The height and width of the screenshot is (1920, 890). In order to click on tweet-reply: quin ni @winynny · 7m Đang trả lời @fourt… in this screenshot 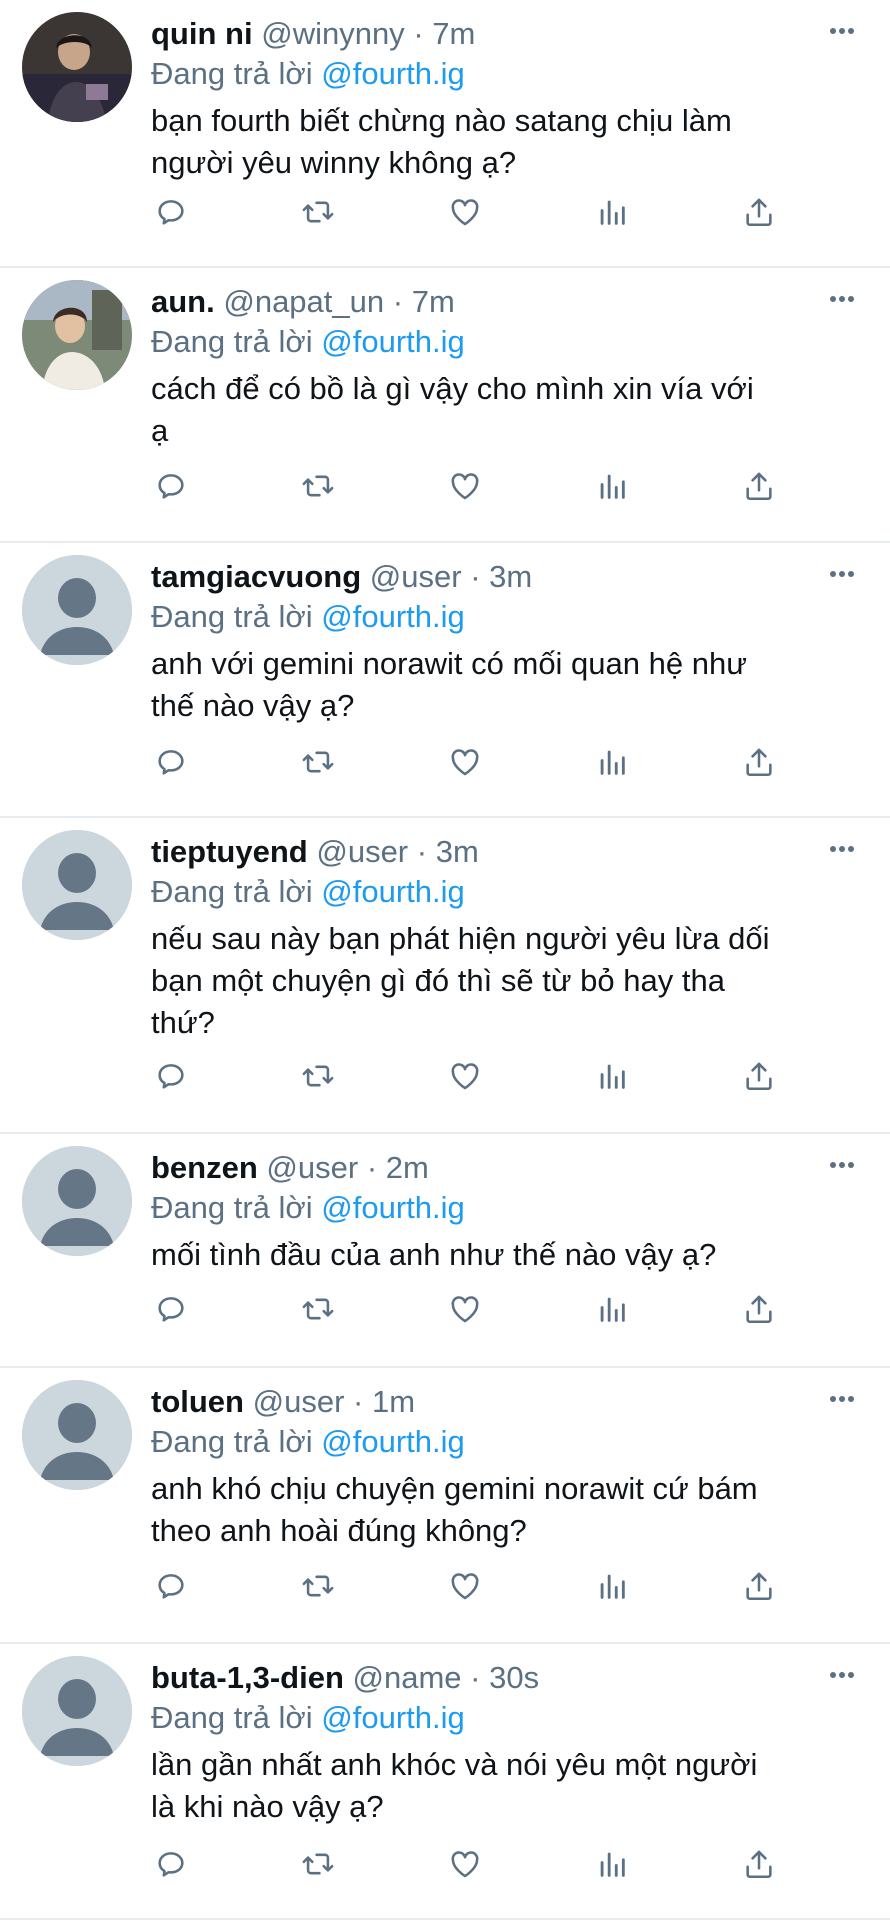, I will do `click(445, 134)`.